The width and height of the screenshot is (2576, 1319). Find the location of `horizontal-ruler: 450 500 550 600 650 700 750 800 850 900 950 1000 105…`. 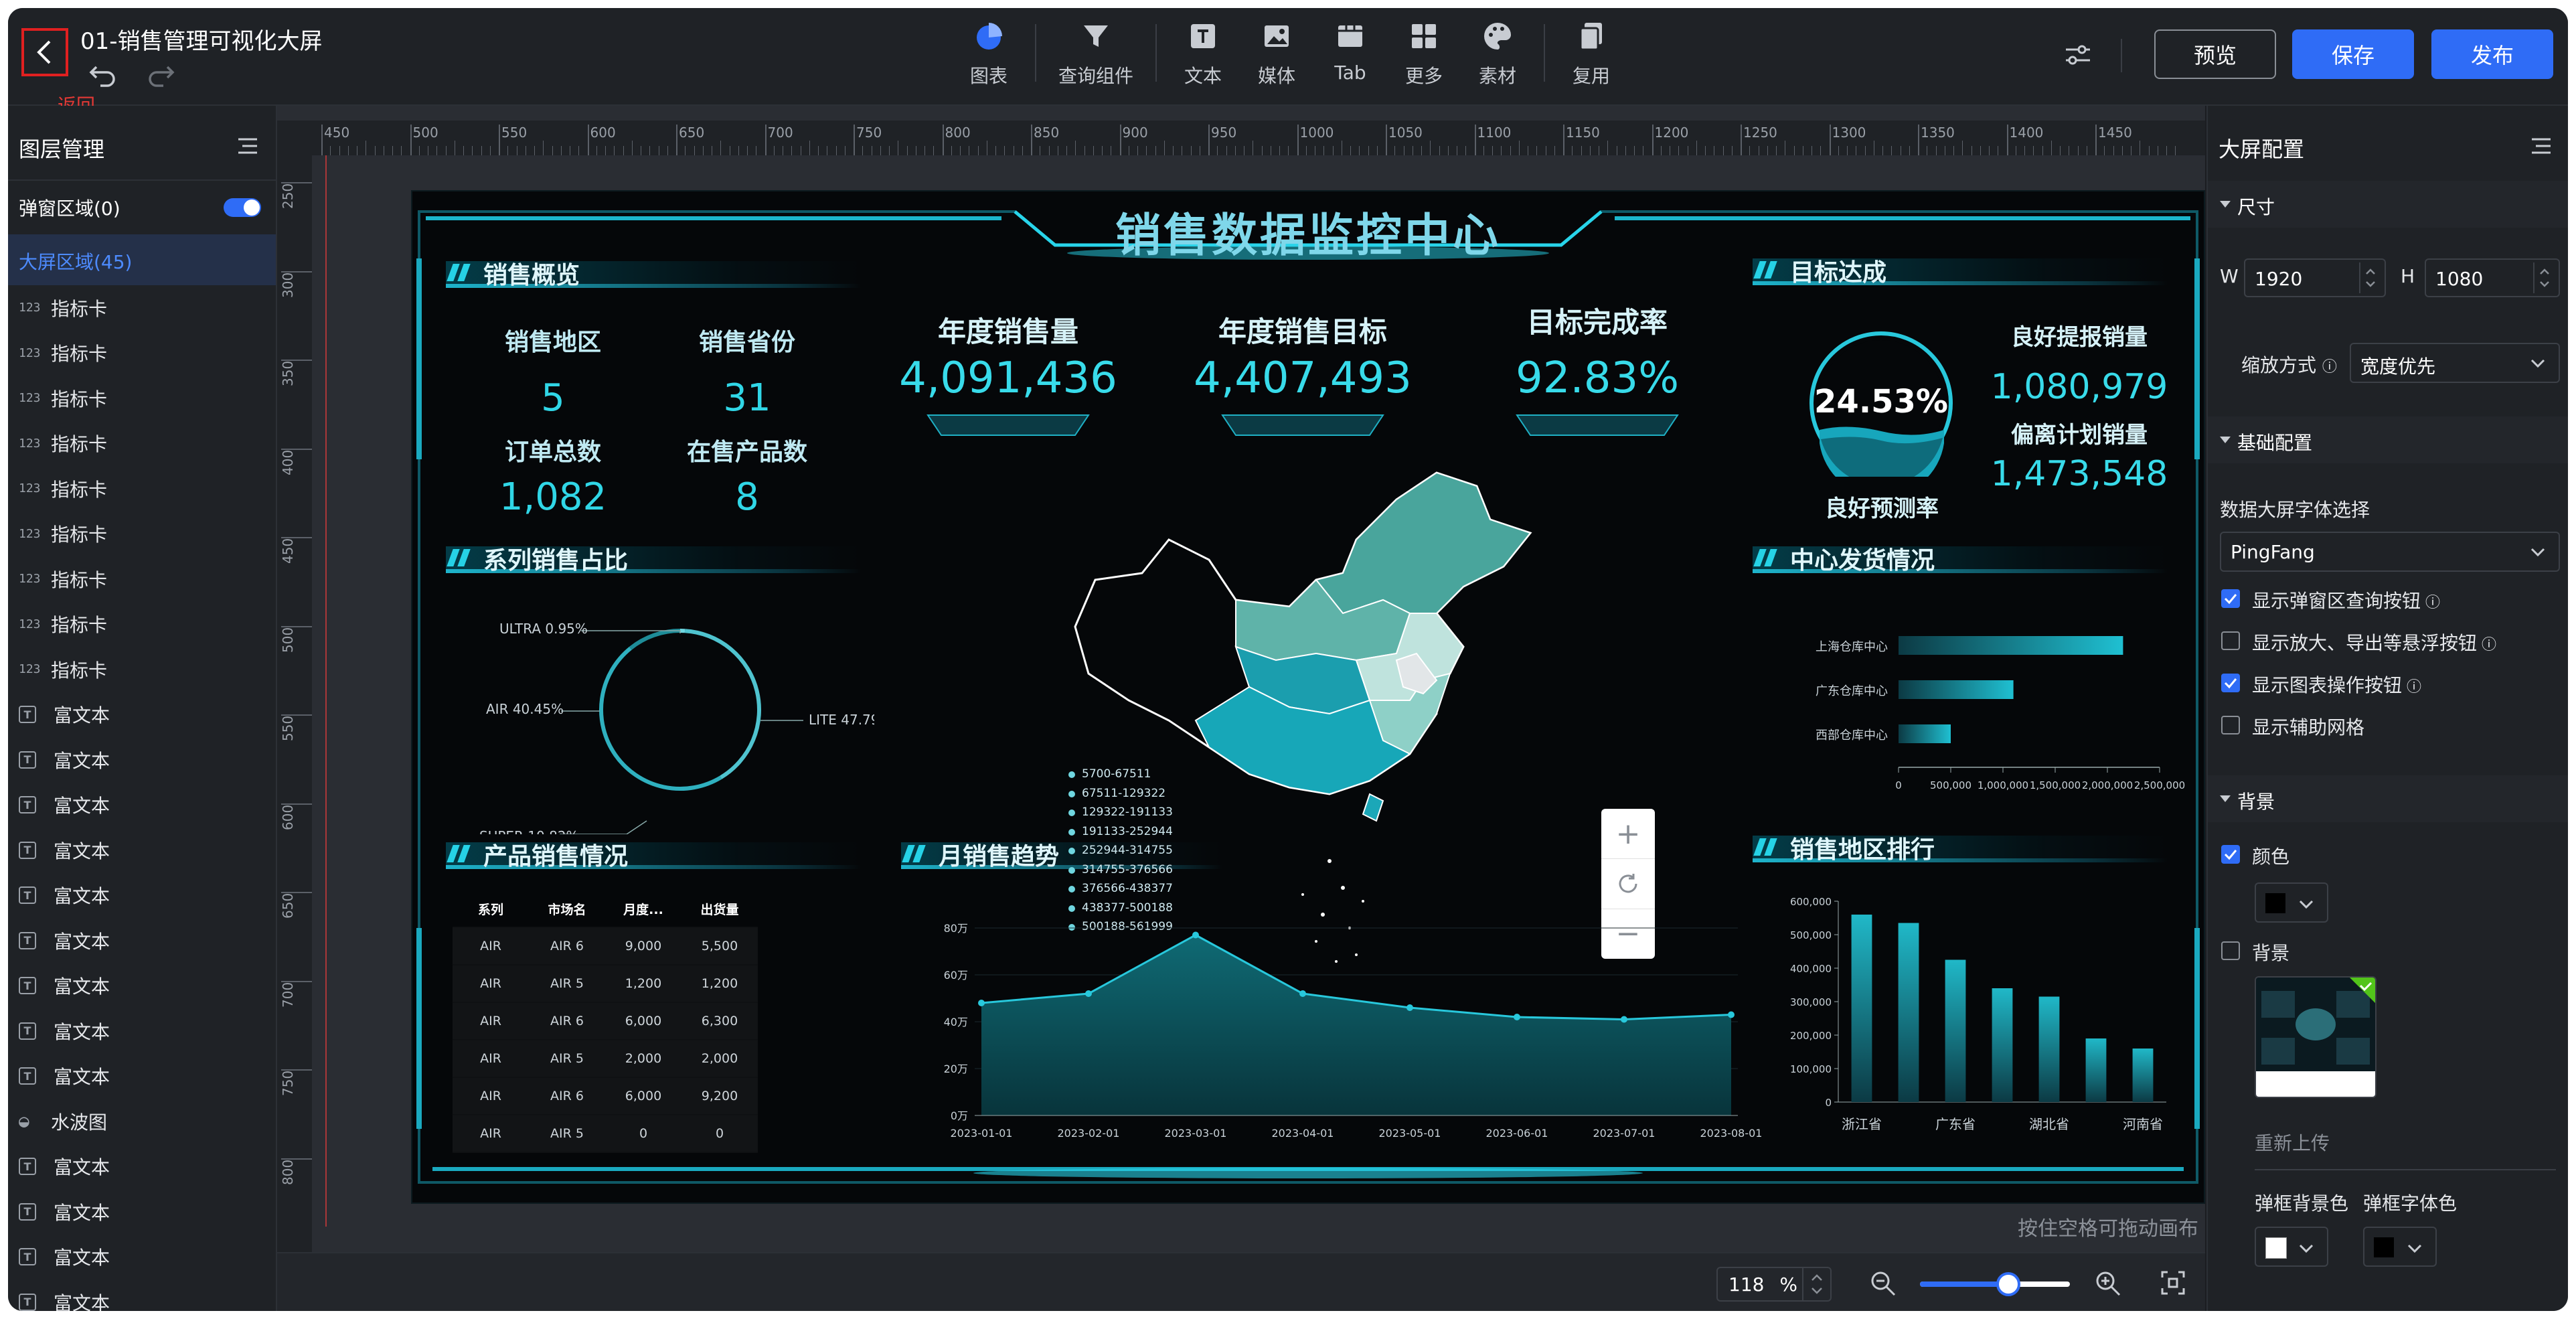

horizontal-ruler: 450 500 550 600 650 700 750 800 850 900 950 1000 105… is located at coordinates (1258, 138).